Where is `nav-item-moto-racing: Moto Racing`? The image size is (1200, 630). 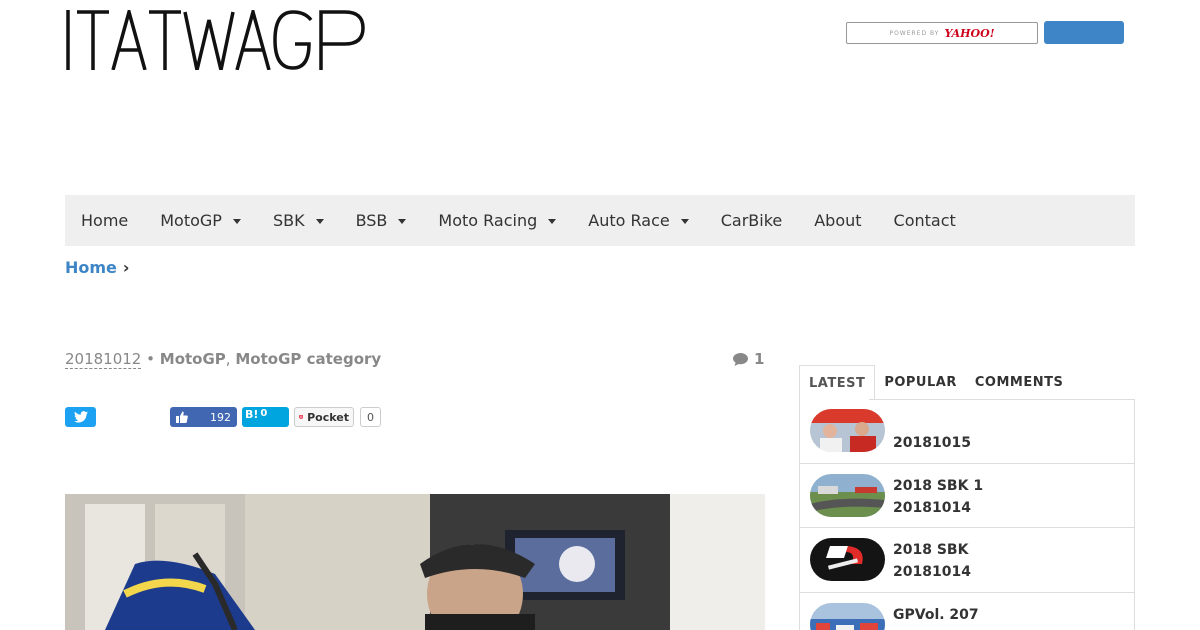
nav-item-moto-racing: Moto Racing is located at coordinates (497, 220).